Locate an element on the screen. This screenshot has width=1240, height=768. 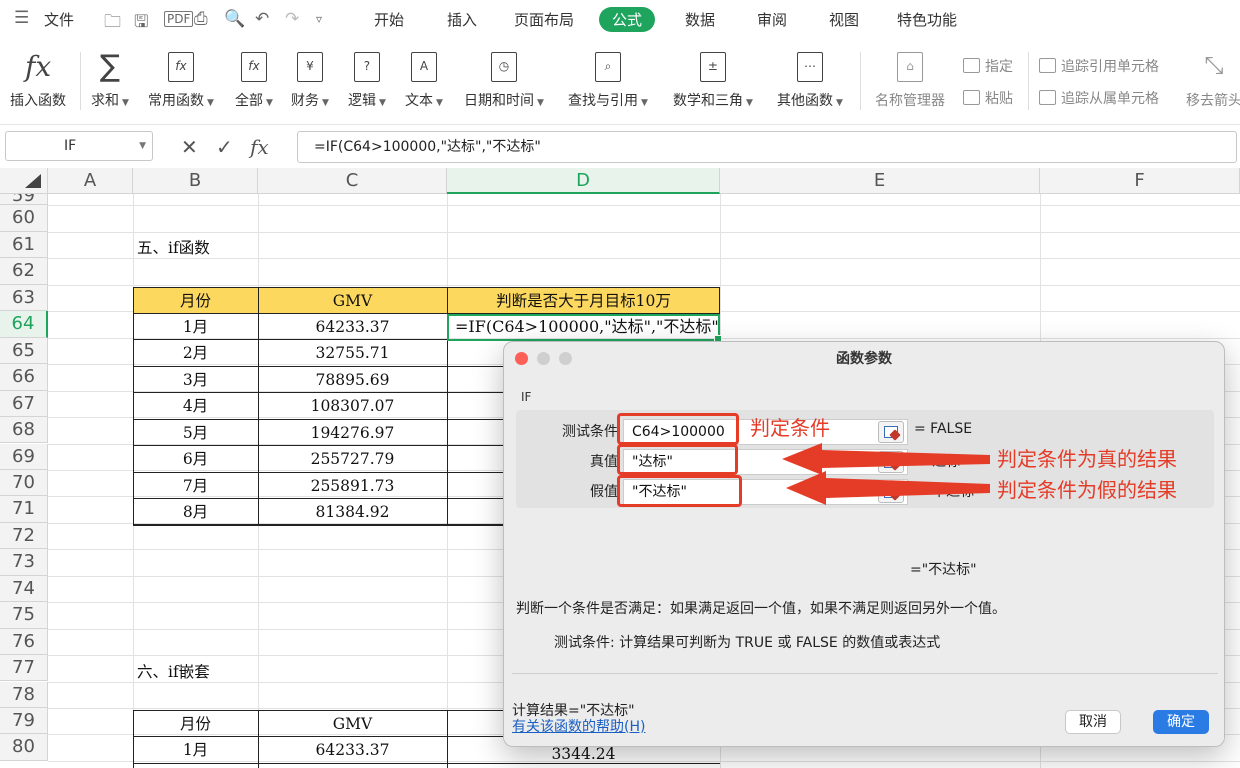
row-header-76: 76 is located at coordinates (24, 642).